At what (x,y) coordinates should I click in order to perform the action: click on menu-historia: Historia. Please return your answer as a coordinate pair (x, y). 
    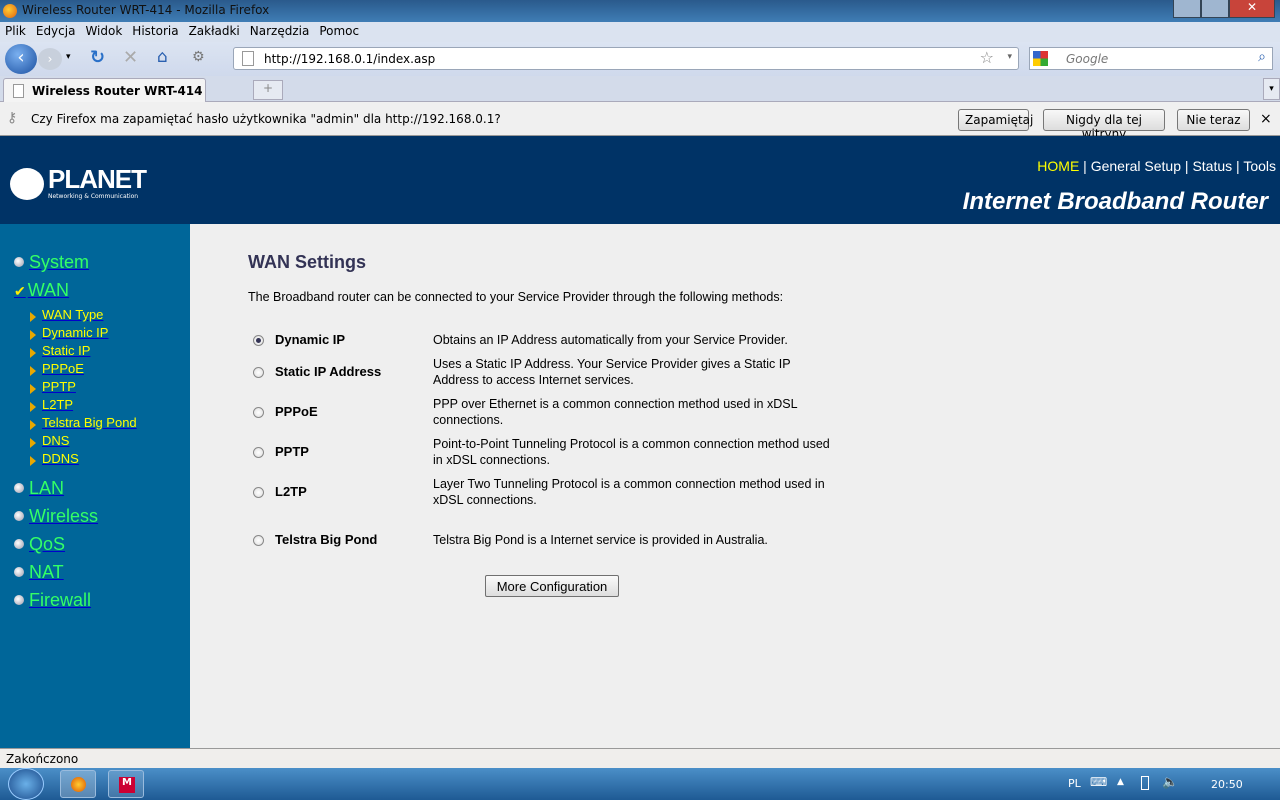
    Looking at the image, I should click on (155, 32).